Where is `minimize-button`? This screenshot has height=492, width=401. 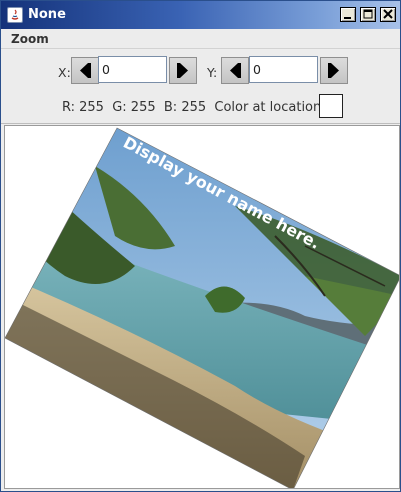 minimize-button is located at coordinates (348, 14).